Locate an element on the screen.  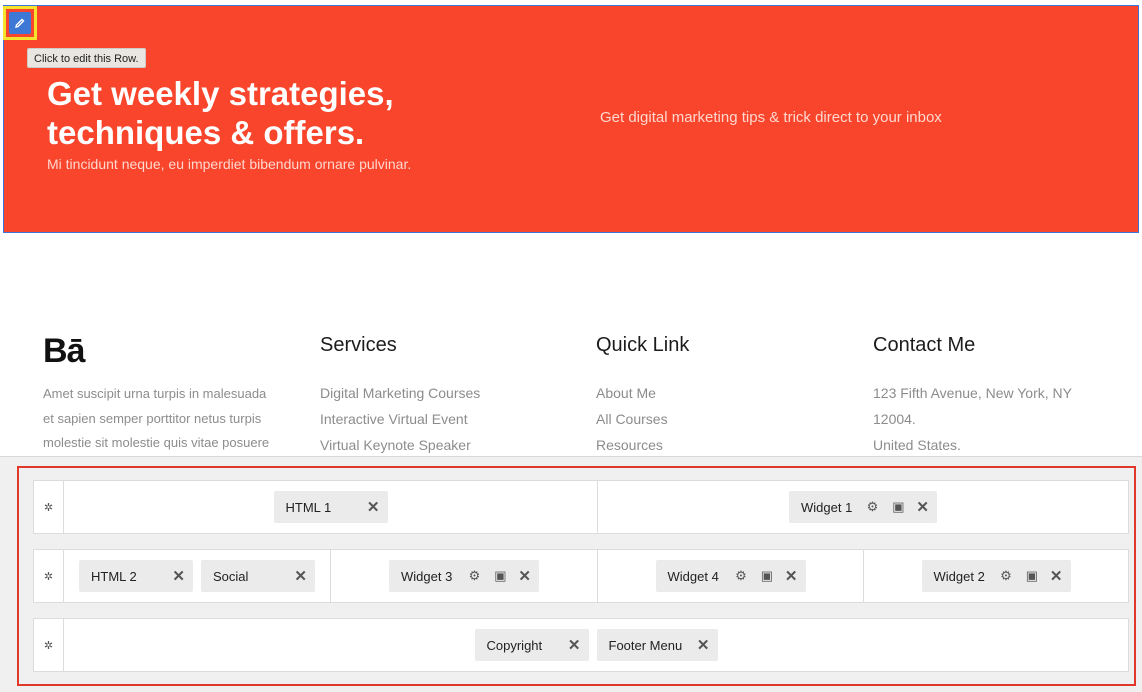
quick-link: All Courses is located at coordinates (632, 419).